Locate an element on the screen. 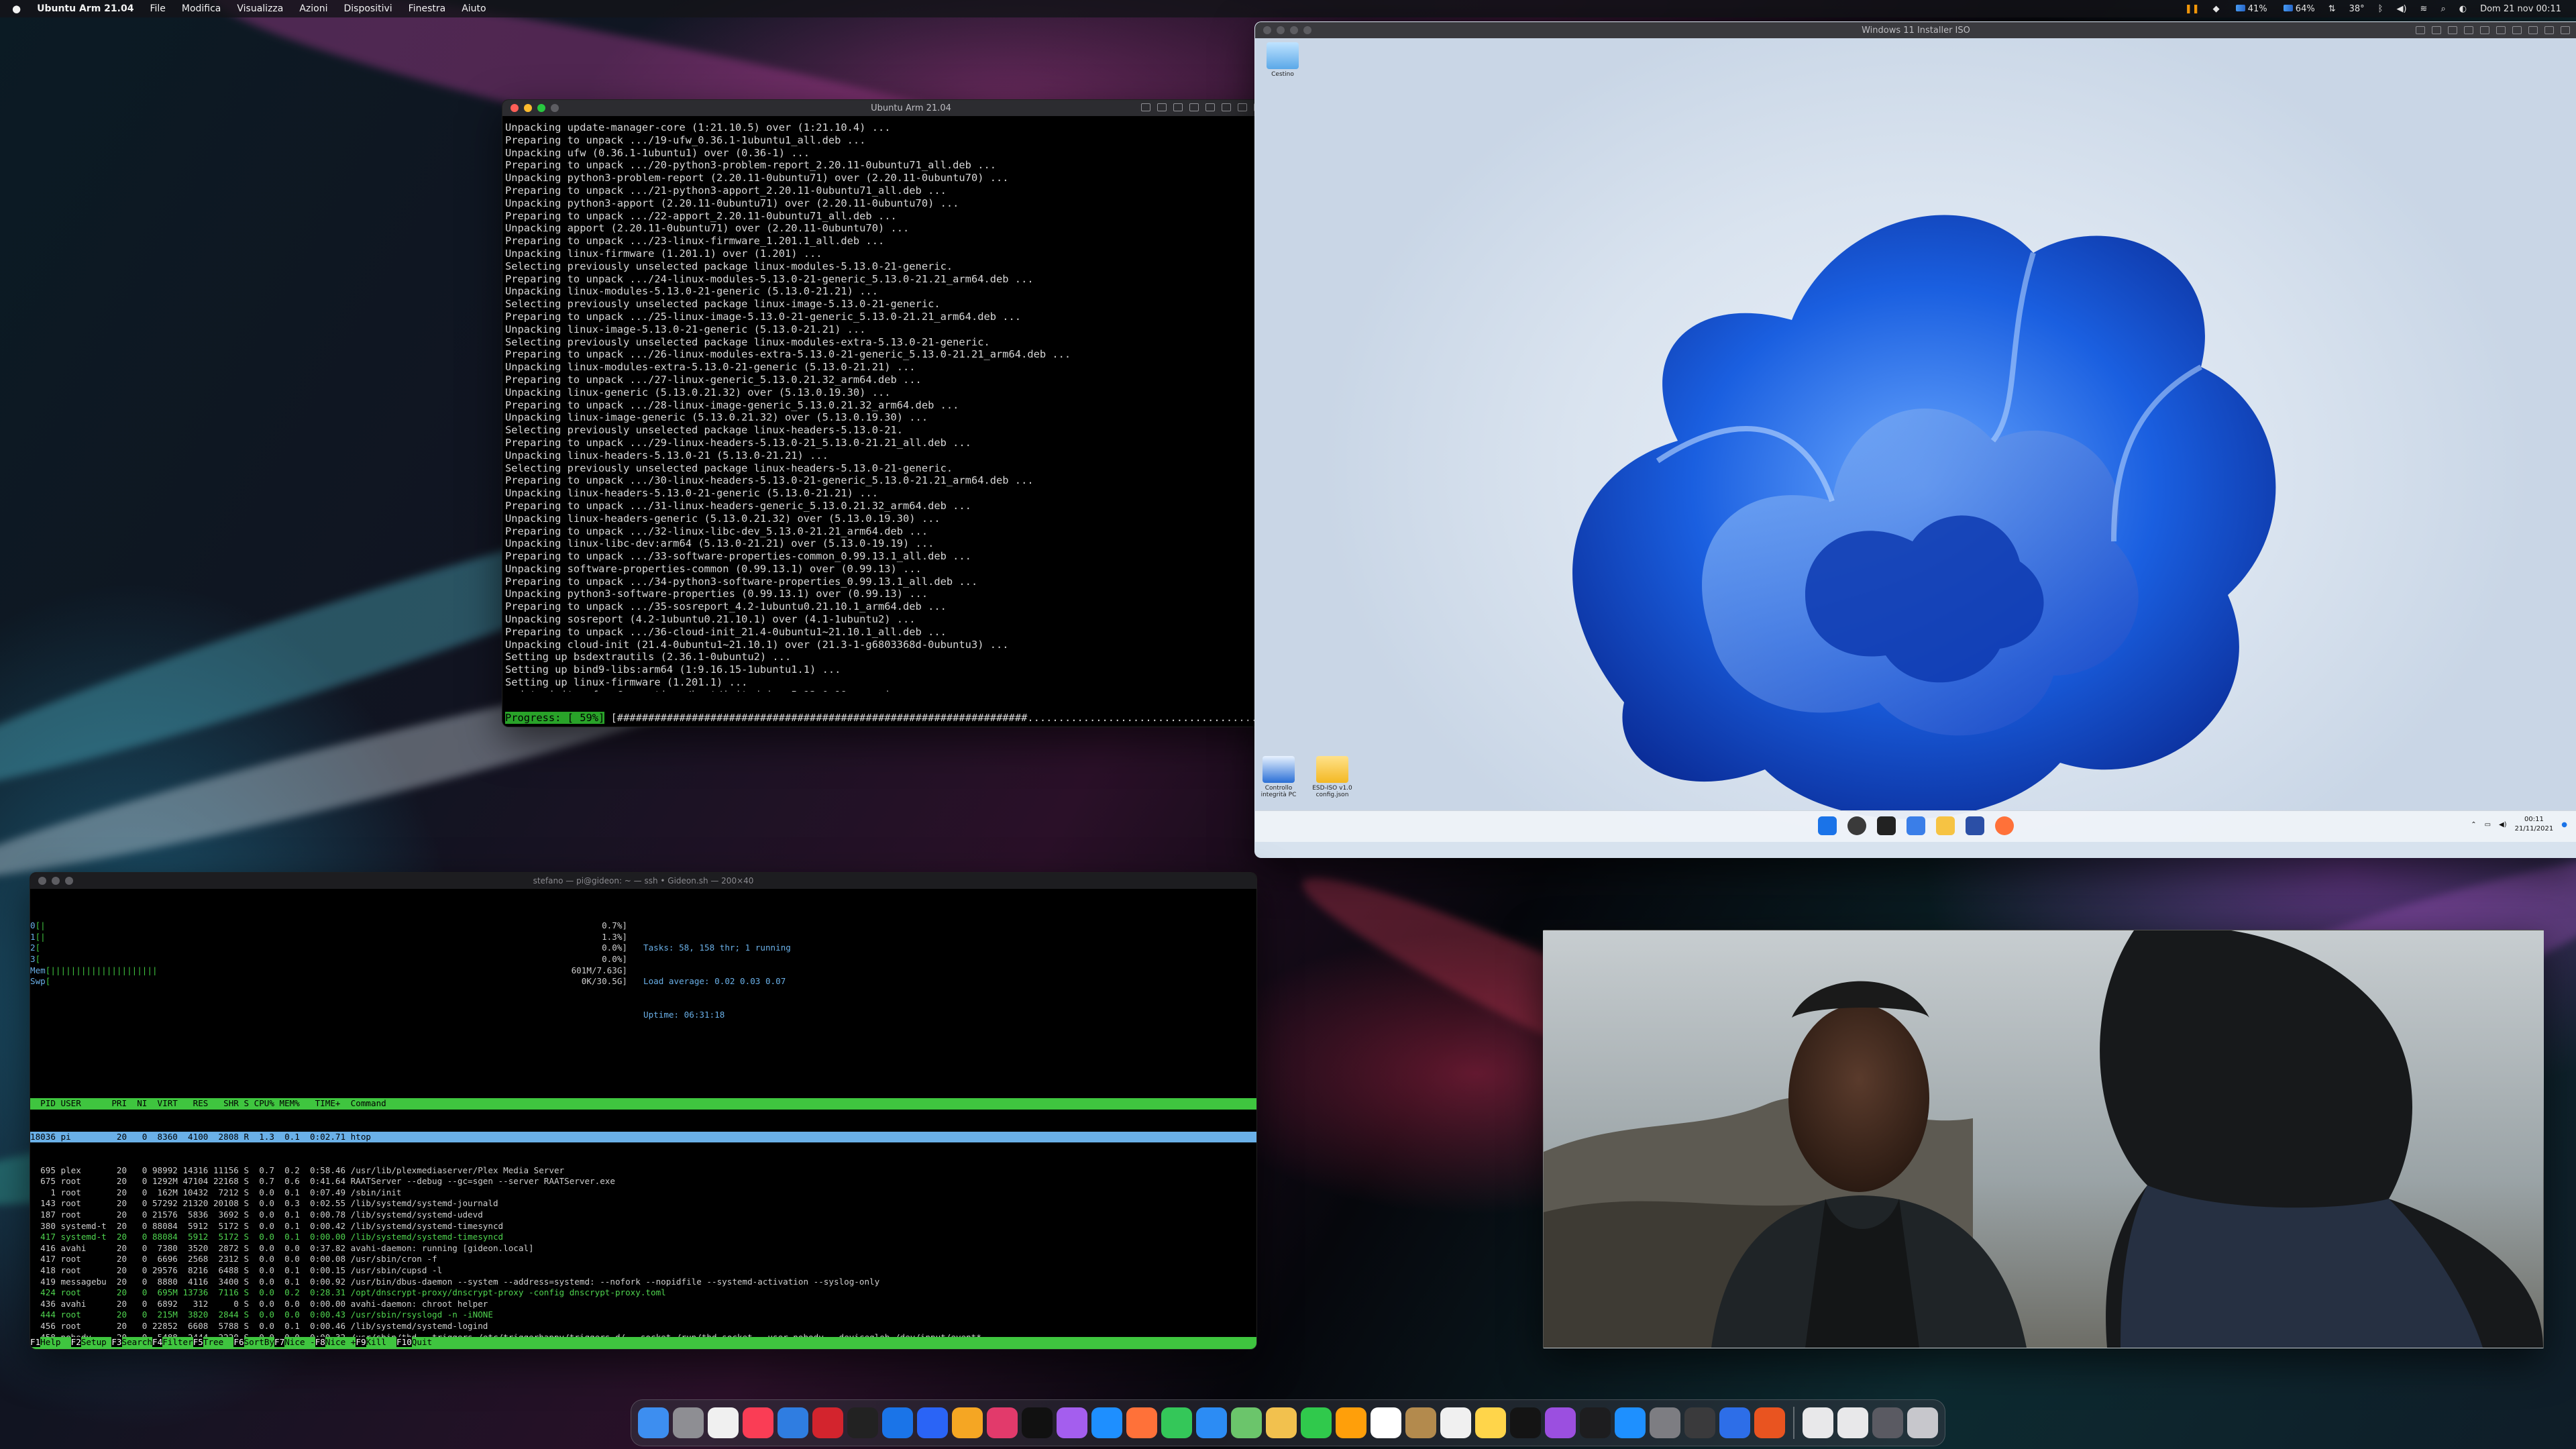 The image size is (2576, 1449). document-icon is located at coordinates (1818, 1422).